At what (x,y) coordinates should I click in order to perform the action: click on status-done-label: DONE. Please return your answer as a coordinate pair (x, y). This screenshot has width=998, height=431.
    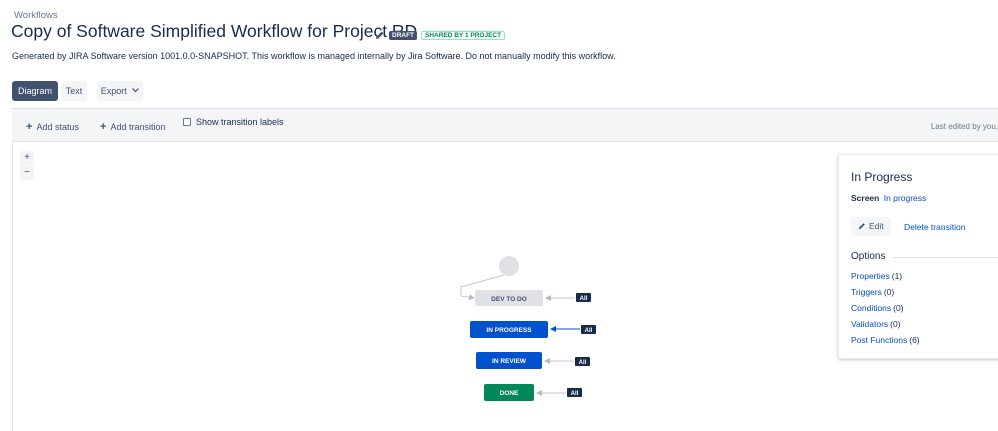
    Looking at the image, I should click on (509, 393).